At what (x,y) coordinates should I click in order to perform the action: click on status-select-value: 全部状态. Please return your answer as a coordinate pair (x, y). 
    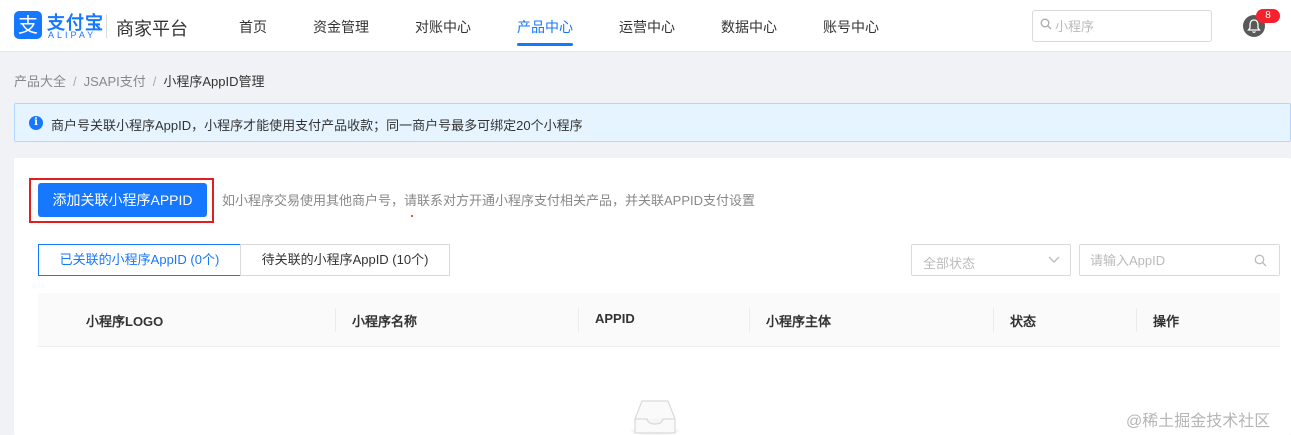
    Looking at the image, I should click on (949, 263).